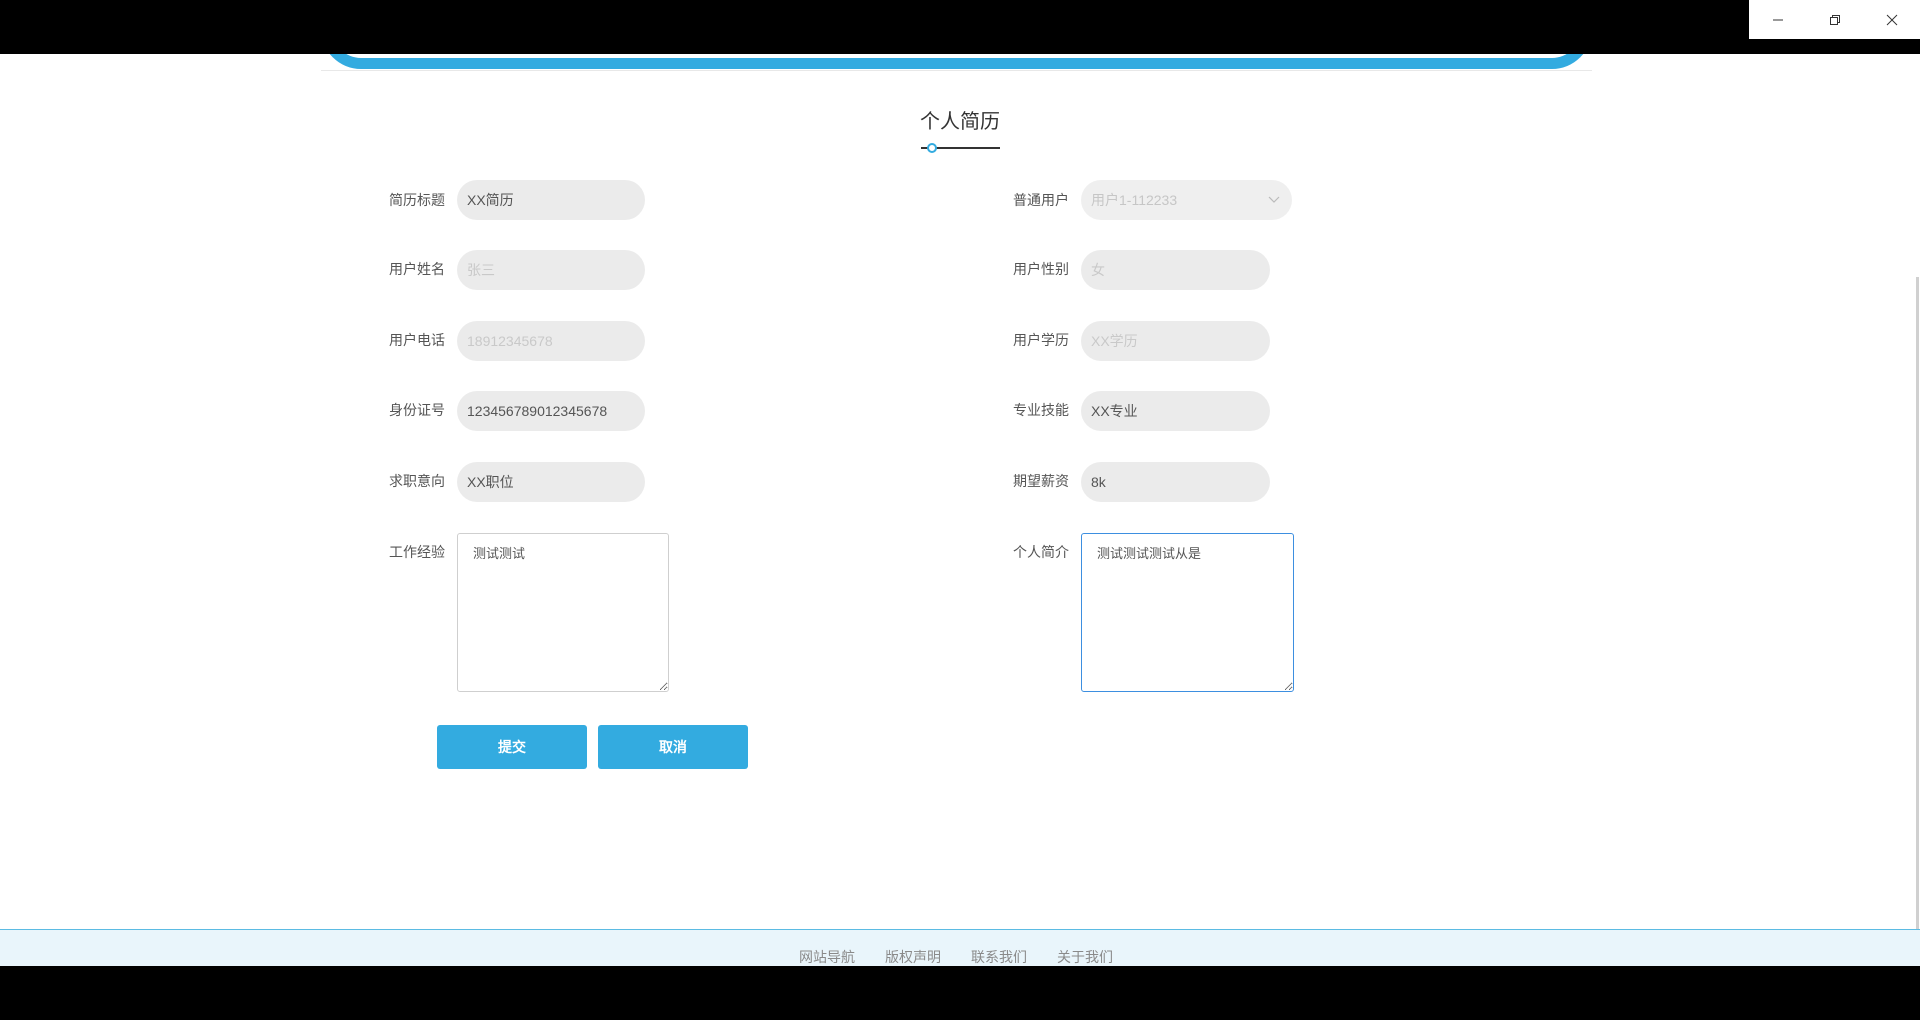 The width and height of the screenshot is (1920, 1020). I want to click on self-intro-textarea: 测试测试测试从是, so click(1187, 612).